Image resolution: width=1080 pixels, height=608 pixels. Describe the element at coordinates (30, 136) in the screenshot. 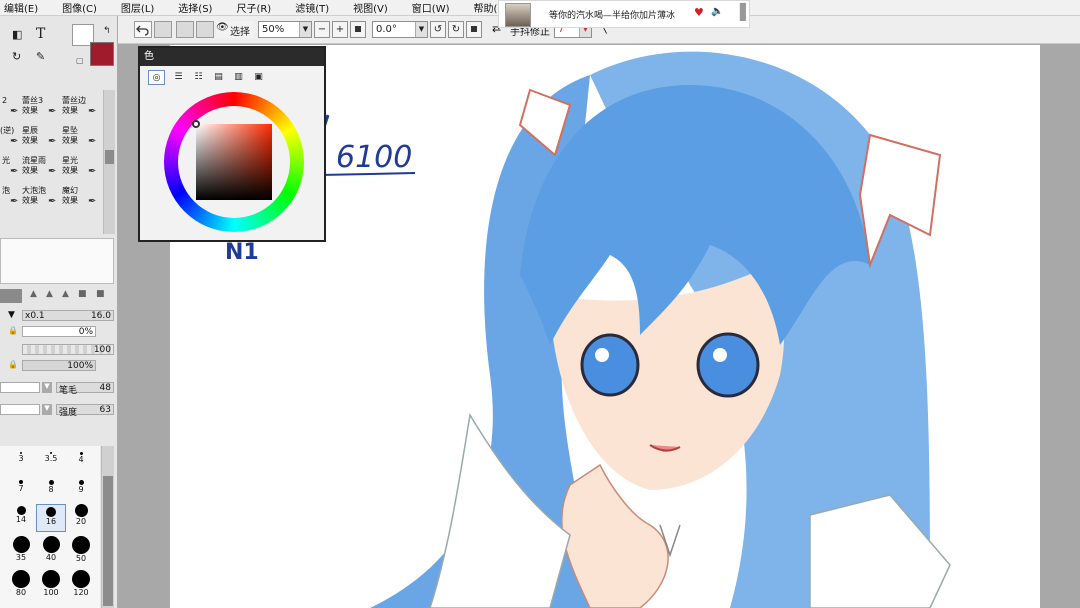

I see `brush-cell: 星辰 效果` at that location.